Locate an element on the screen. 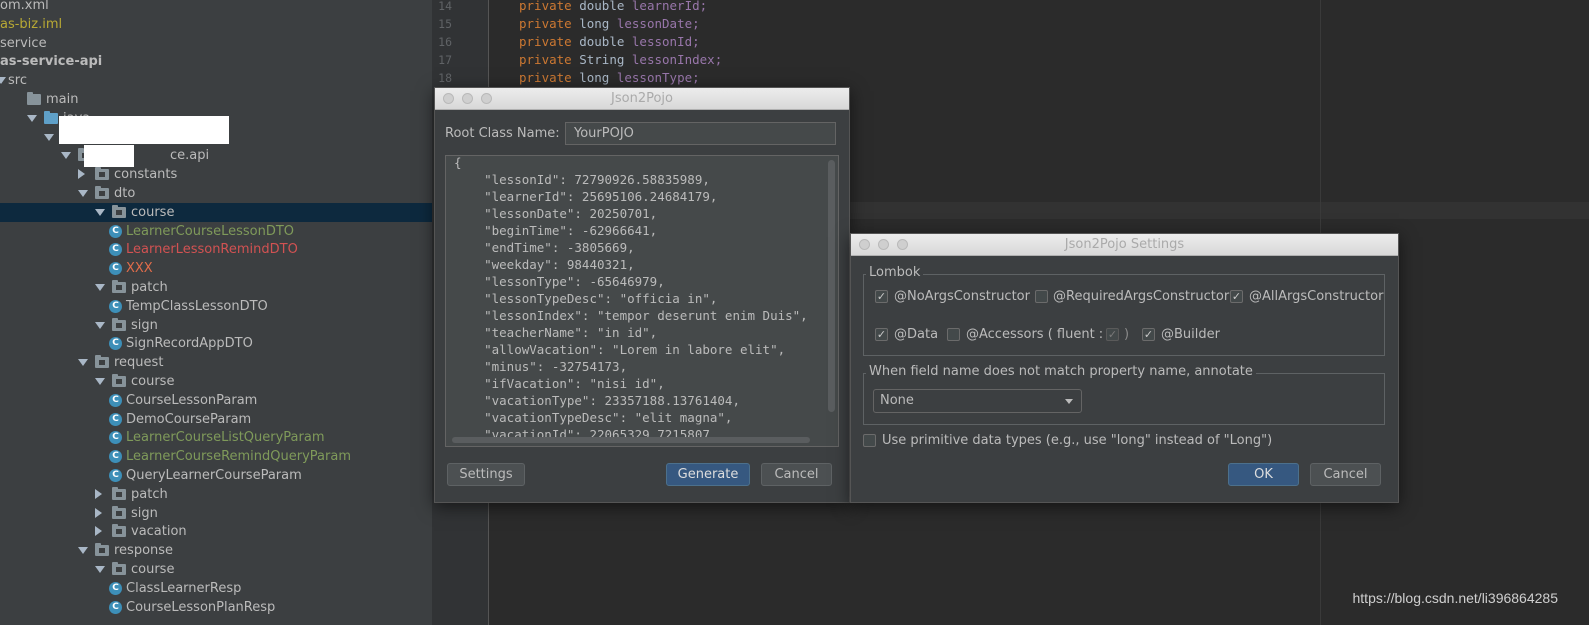  tree-item-label: constants is located at coordinates (146, 175).